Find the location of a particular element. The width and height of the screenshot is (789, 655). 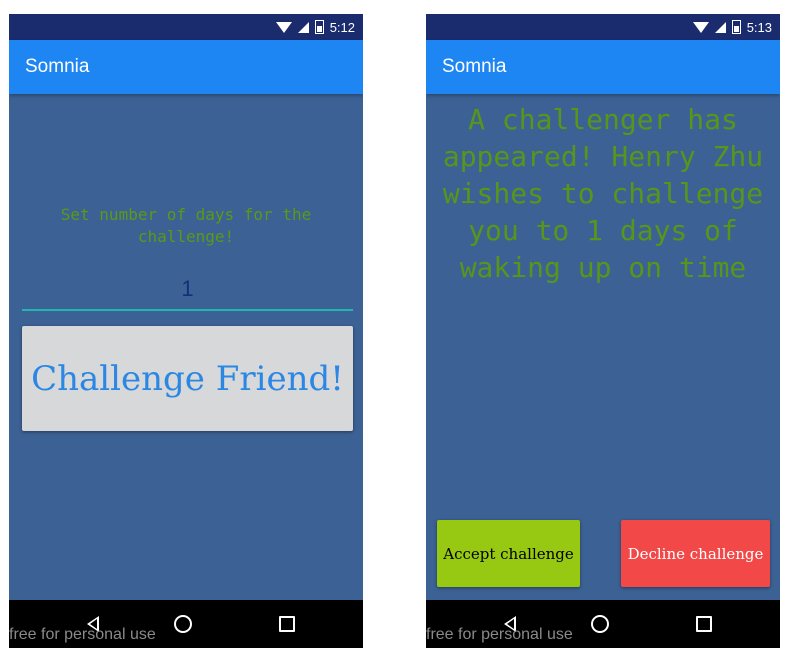

status-time: 5:13 is located at coordinates (759, 27).